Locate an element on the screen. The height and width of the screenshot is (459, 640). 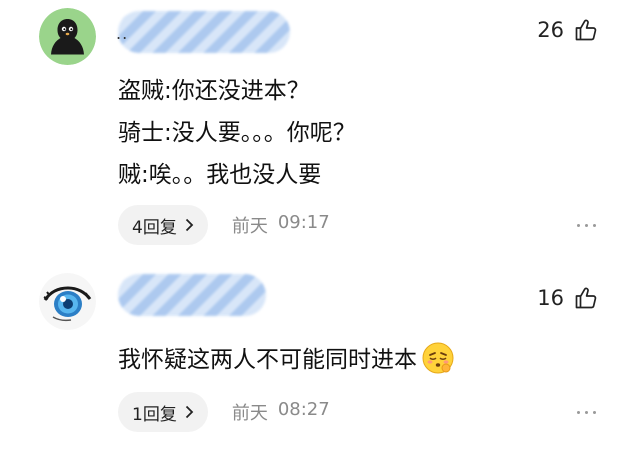
replies-label: 4回复 is located at coordinates (154, 227).